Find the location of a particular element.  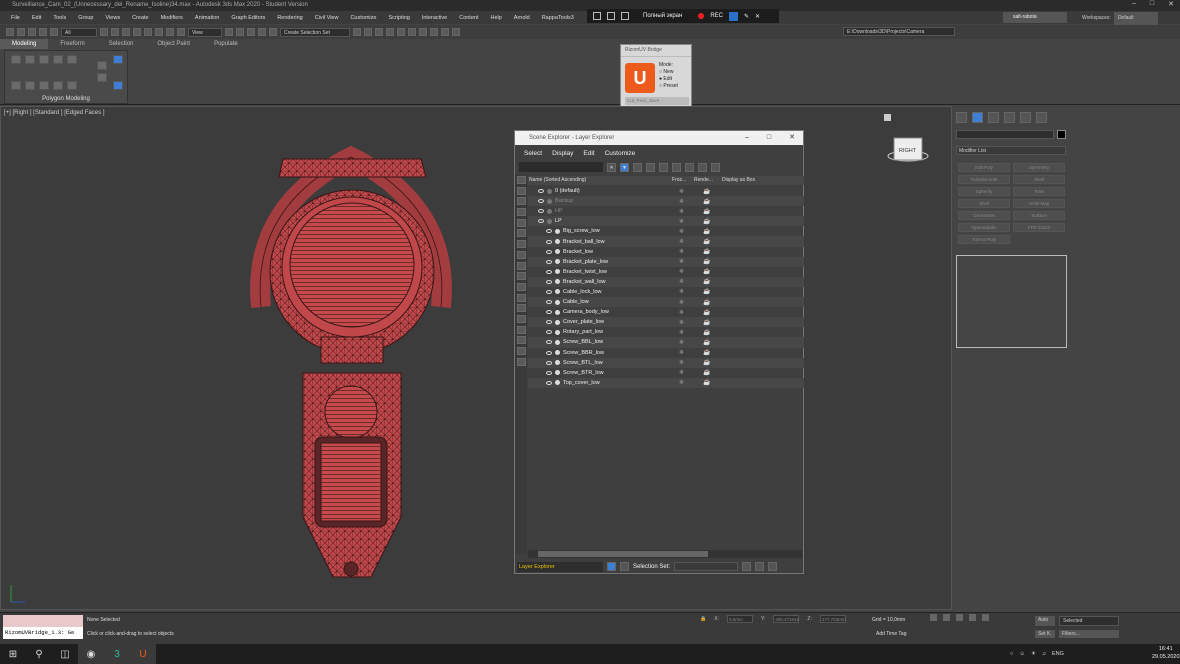

modifier-button: Edit Poly is located at coordinates (984, 167).